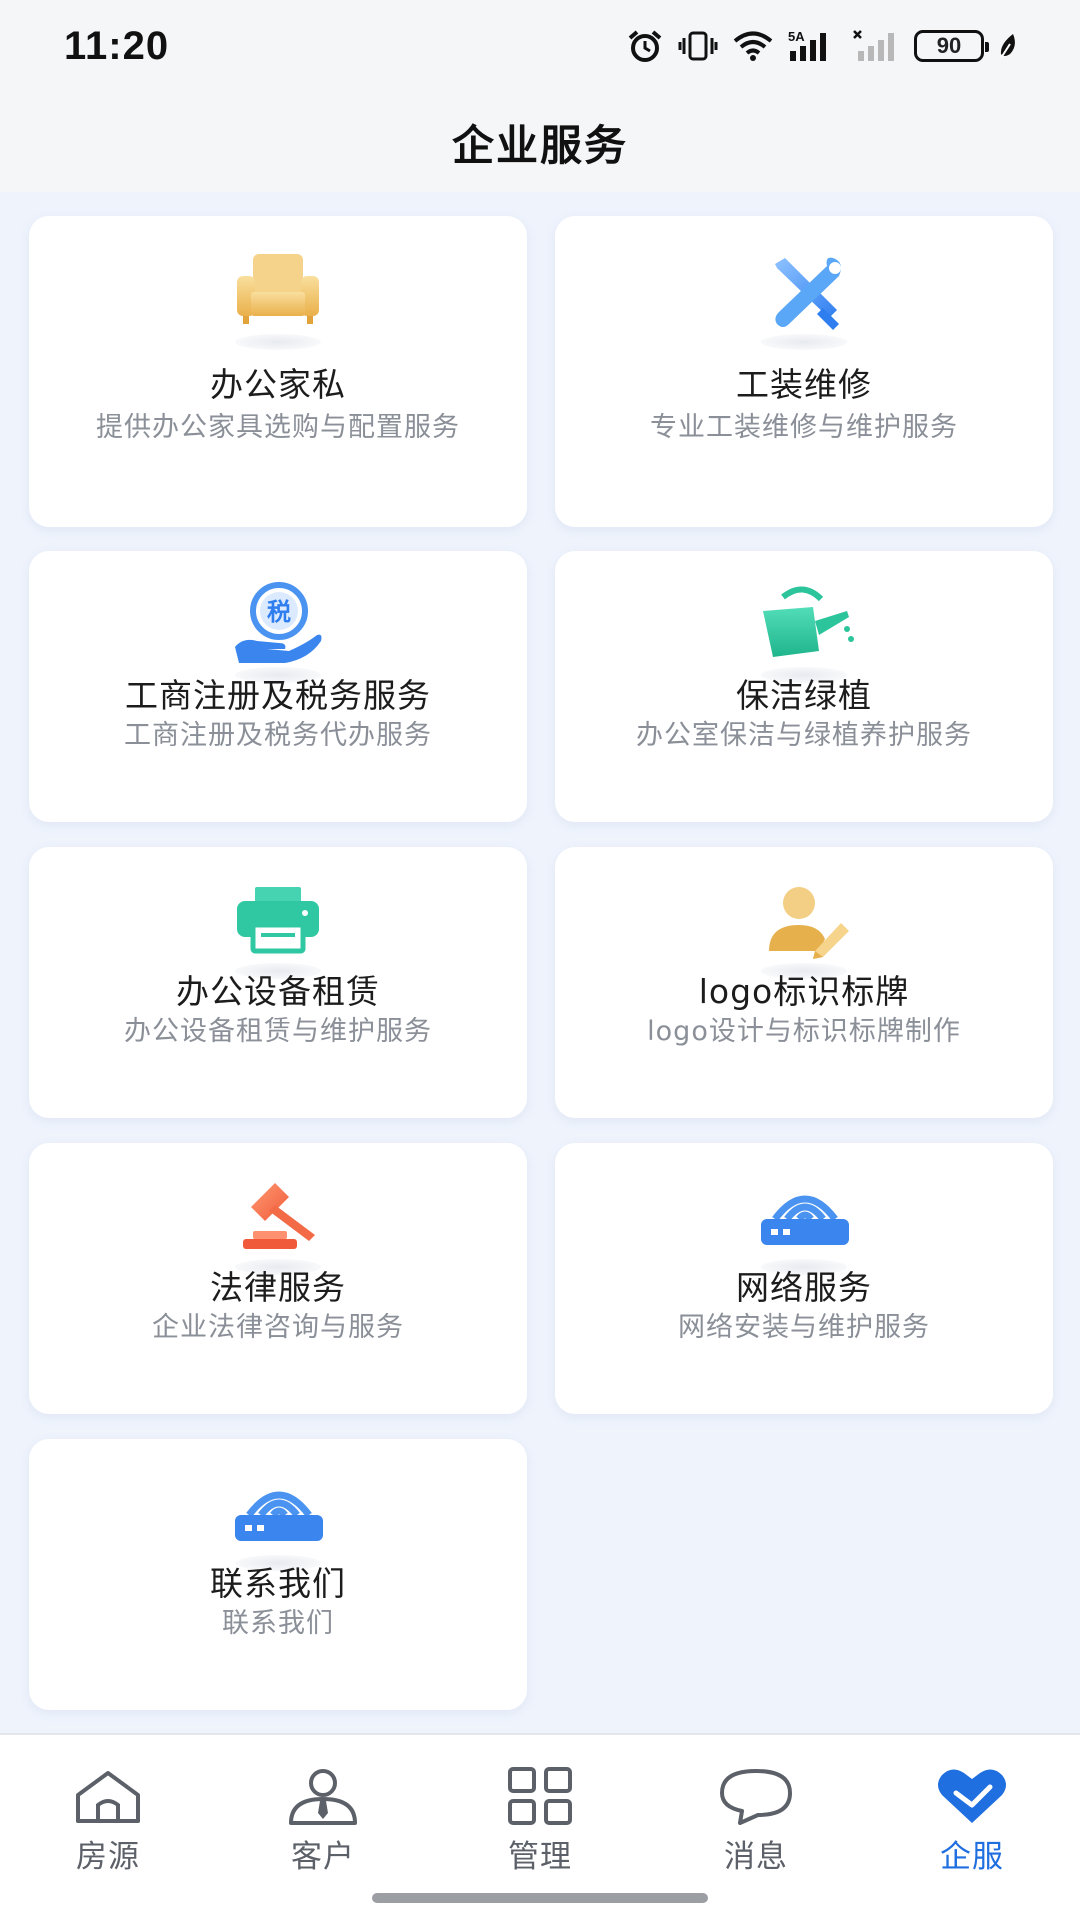 Image resolution: width=1080 pixels, height=1920 pixels. Describe the element at coordinates (117, 45) in the screenshot. I see `status-time: 11:20` at that location.